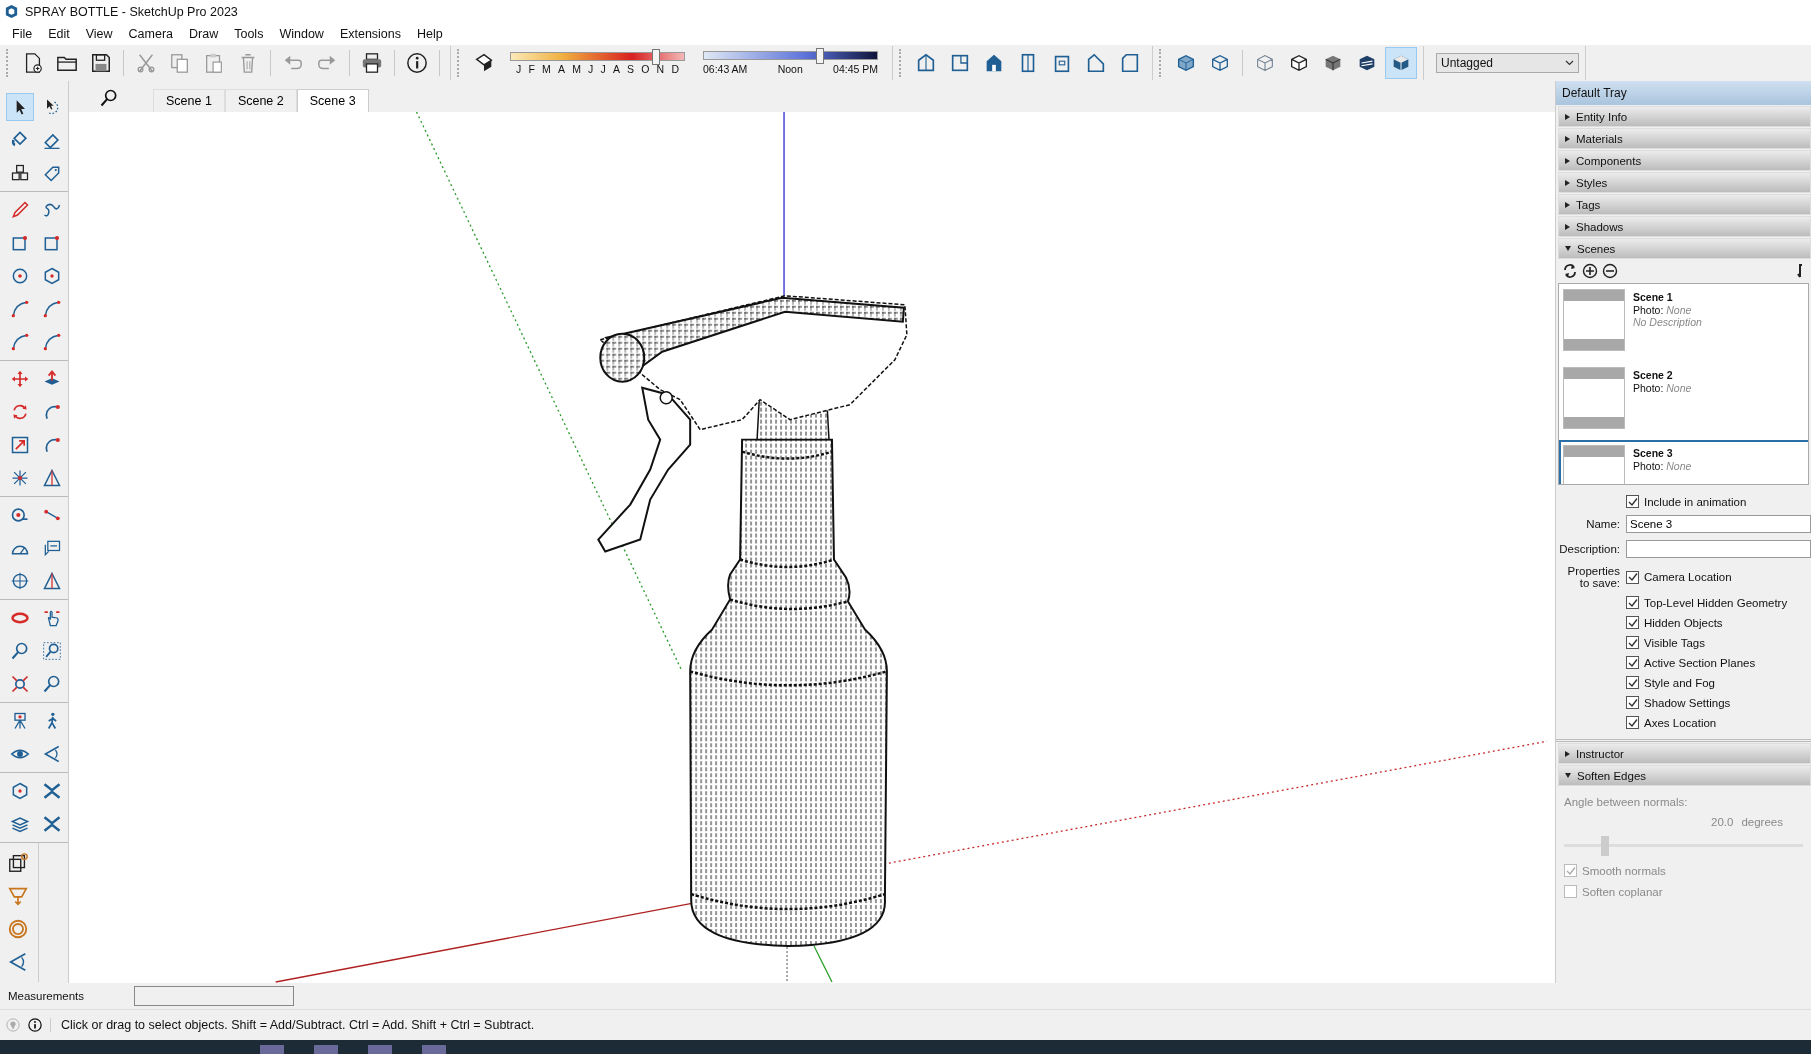 The height and width of the screenshot is (1054, 1811). What do you see at coordinates (1186, 63) in the screenshot?
I see `translucent-cube-icon` at bounding box center [1186, 63].